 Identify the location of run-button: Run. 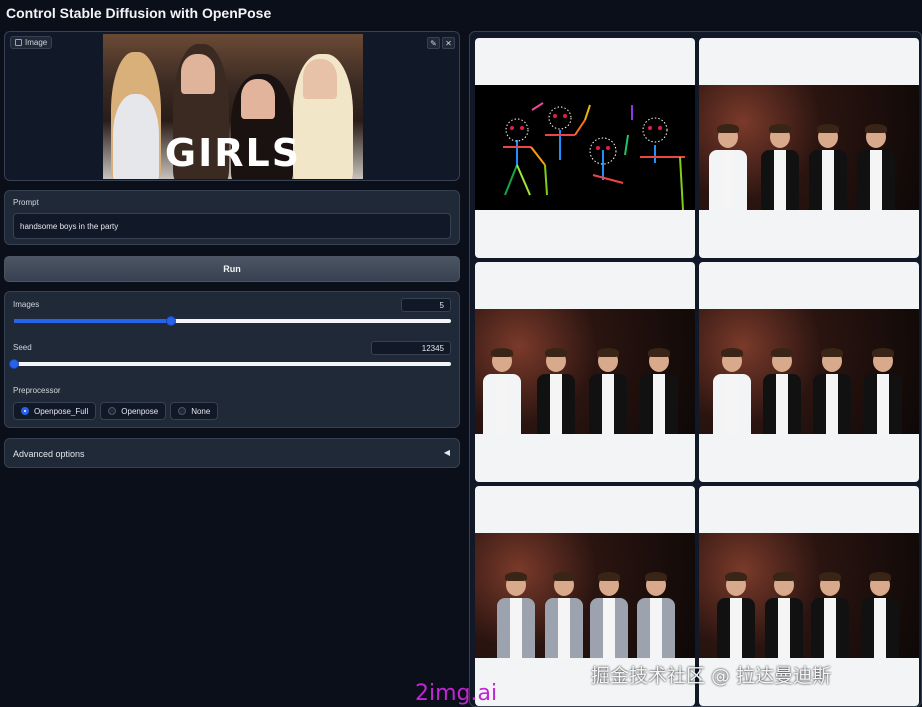
(232, 269).